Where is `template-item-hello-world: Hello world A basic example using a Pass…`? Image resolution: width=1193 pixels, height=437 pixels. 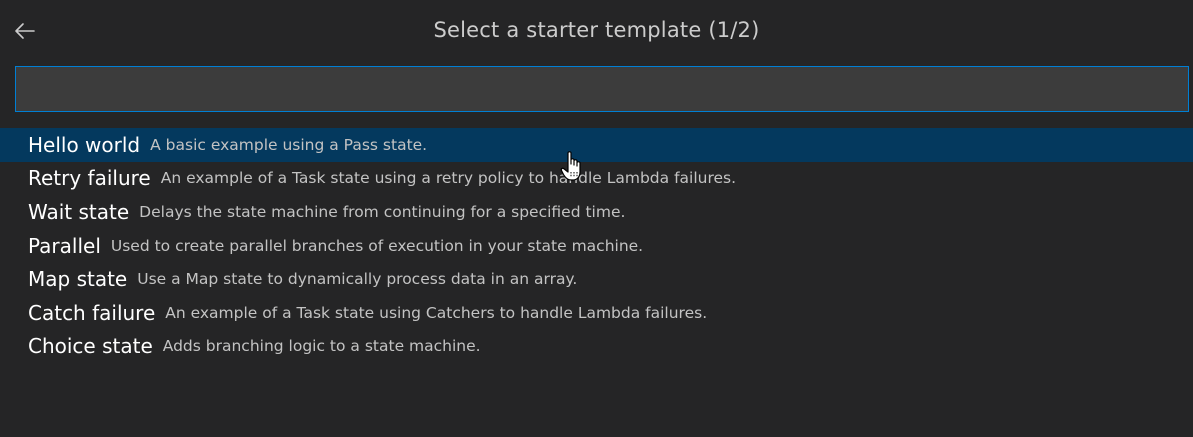
template-item-hello-world: Hello world A basic example using a Pass… is located at coordinates (596, 145).